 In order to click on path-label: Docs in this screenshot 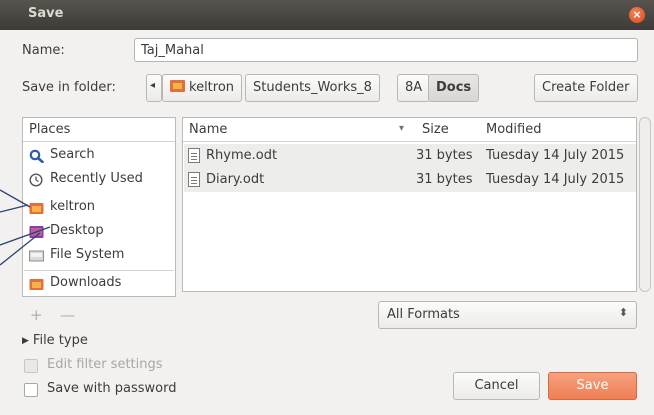, I will do `click(454, 87)`.